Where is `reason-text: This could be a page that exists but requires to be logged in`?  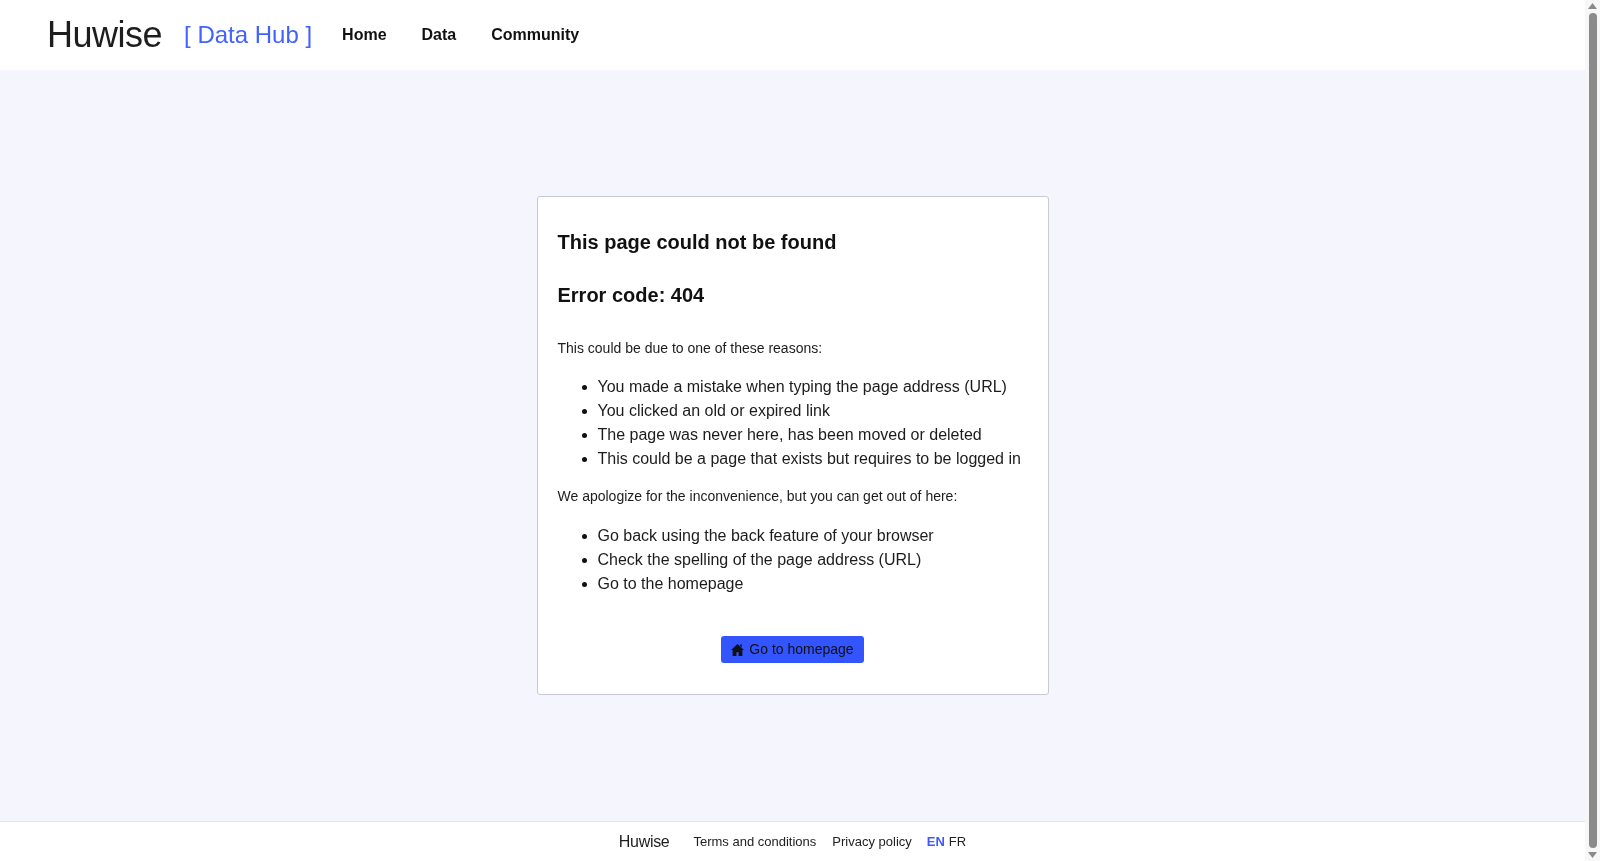
reason-text: This could be a page that exists but requires to be logged in is located at coordinates (809, 459).